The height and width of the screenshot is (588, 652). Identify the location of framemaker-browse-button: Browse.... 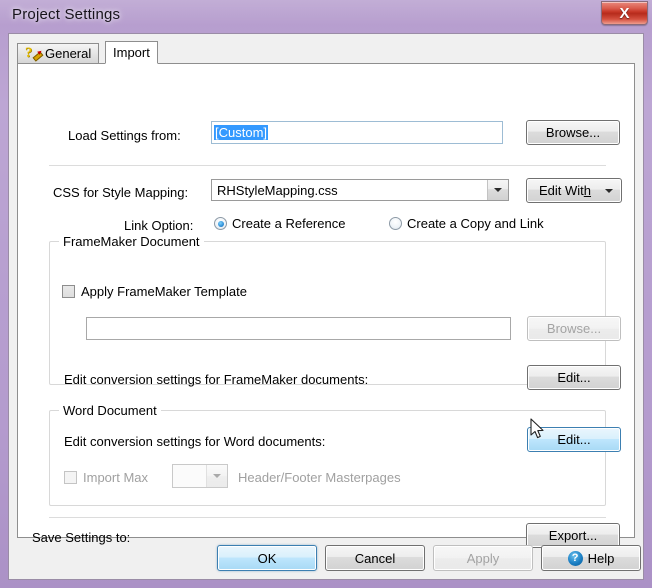
(574, 328).